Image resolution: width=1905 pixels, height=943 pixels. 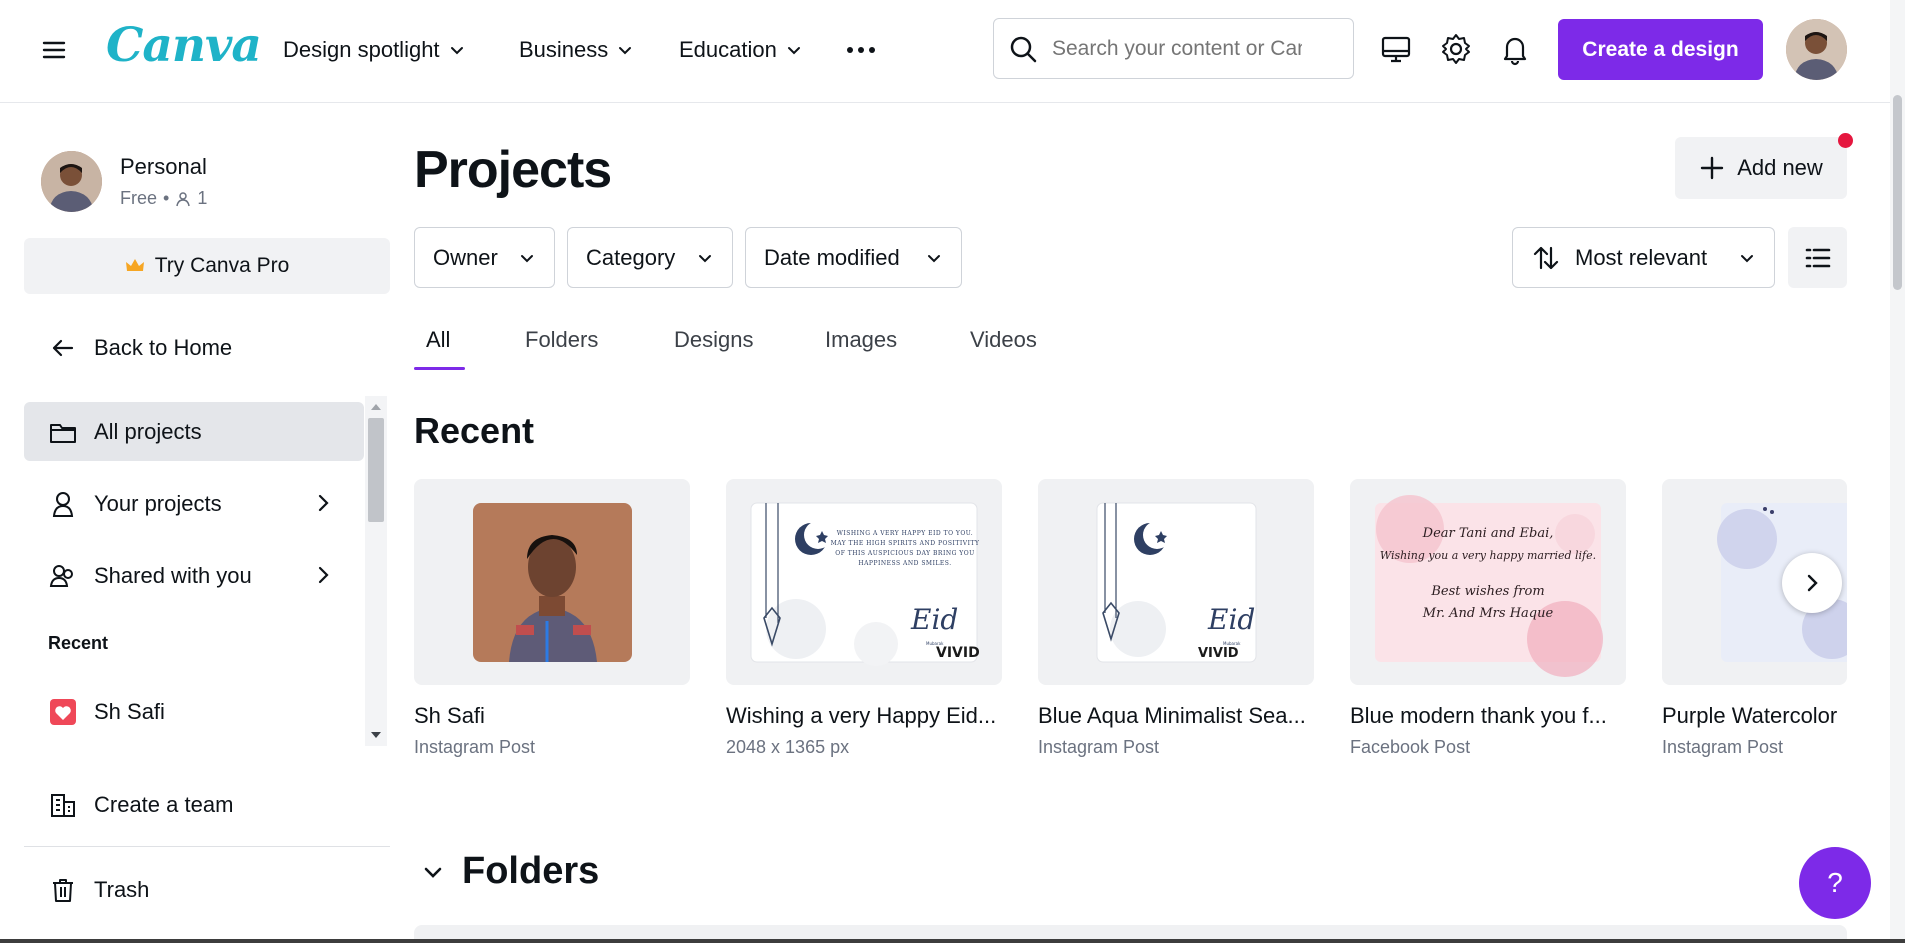 I want to click on filter-label: Date modified, so click(x=832, y=257).